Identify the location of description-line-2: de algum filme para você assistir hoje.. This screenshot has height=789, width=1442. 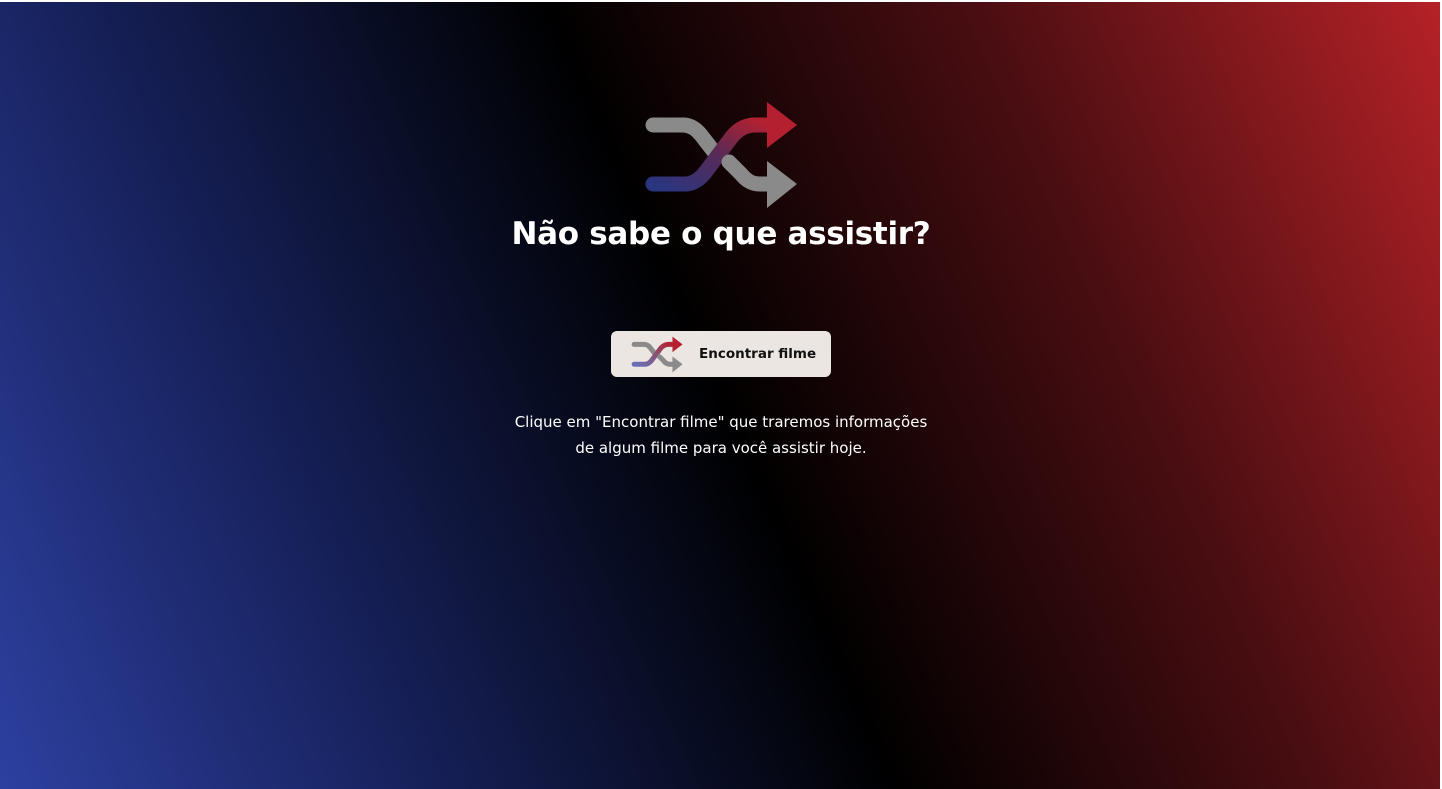
(721, 448).